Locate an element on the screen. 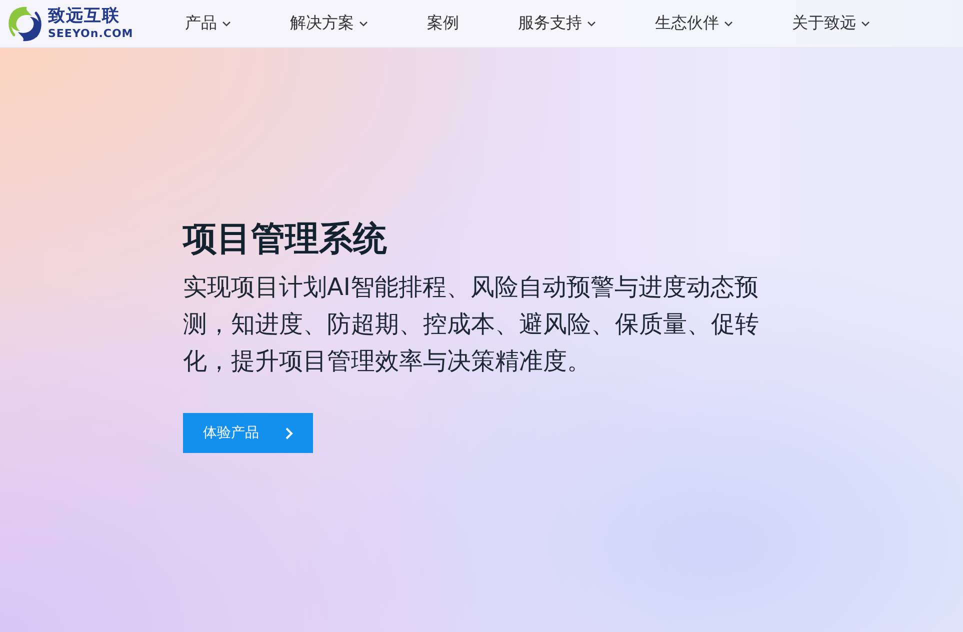 Image resolution: width=963 pixels, height=632 pixels. nav-link: 案例 is located at coordinates (443, 23).